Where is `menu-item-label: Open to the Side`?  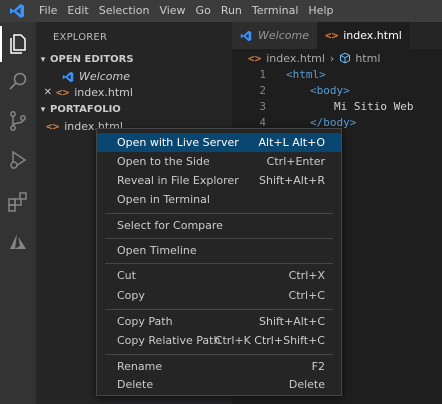
menu-item-label: Open to the Side is located at coordinates (163, 161).